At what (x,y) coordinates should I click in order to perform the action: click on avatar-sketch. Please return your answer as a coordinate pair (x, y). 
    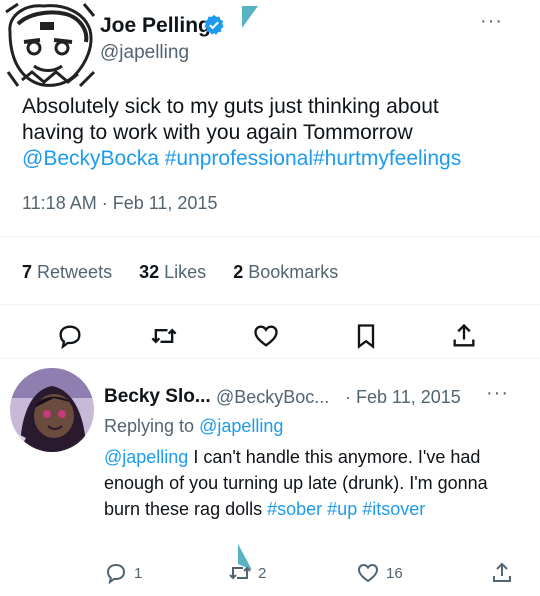
    Looking at the image, I should click on (50, 45).